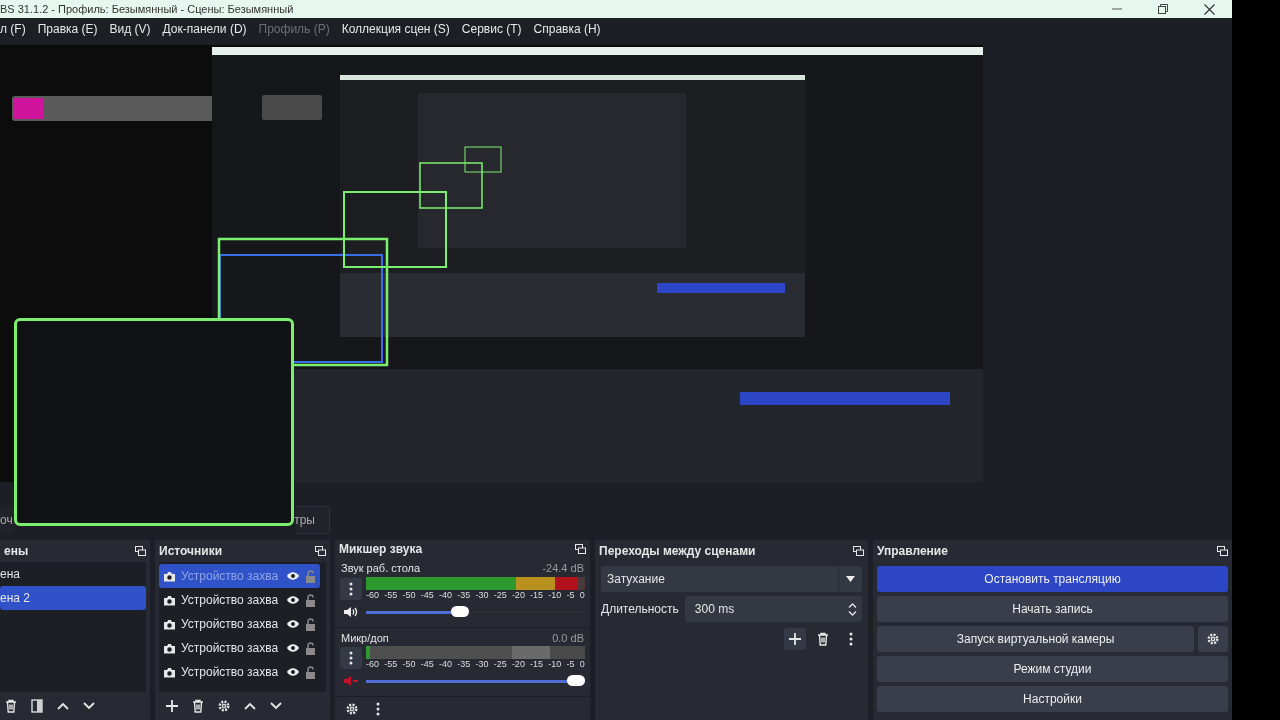 The height and width of the screenshot is (720, 1280). Describe the element at coordinates (1052, 699) in the screenshot. I see `control-button: Настройки` at that location.